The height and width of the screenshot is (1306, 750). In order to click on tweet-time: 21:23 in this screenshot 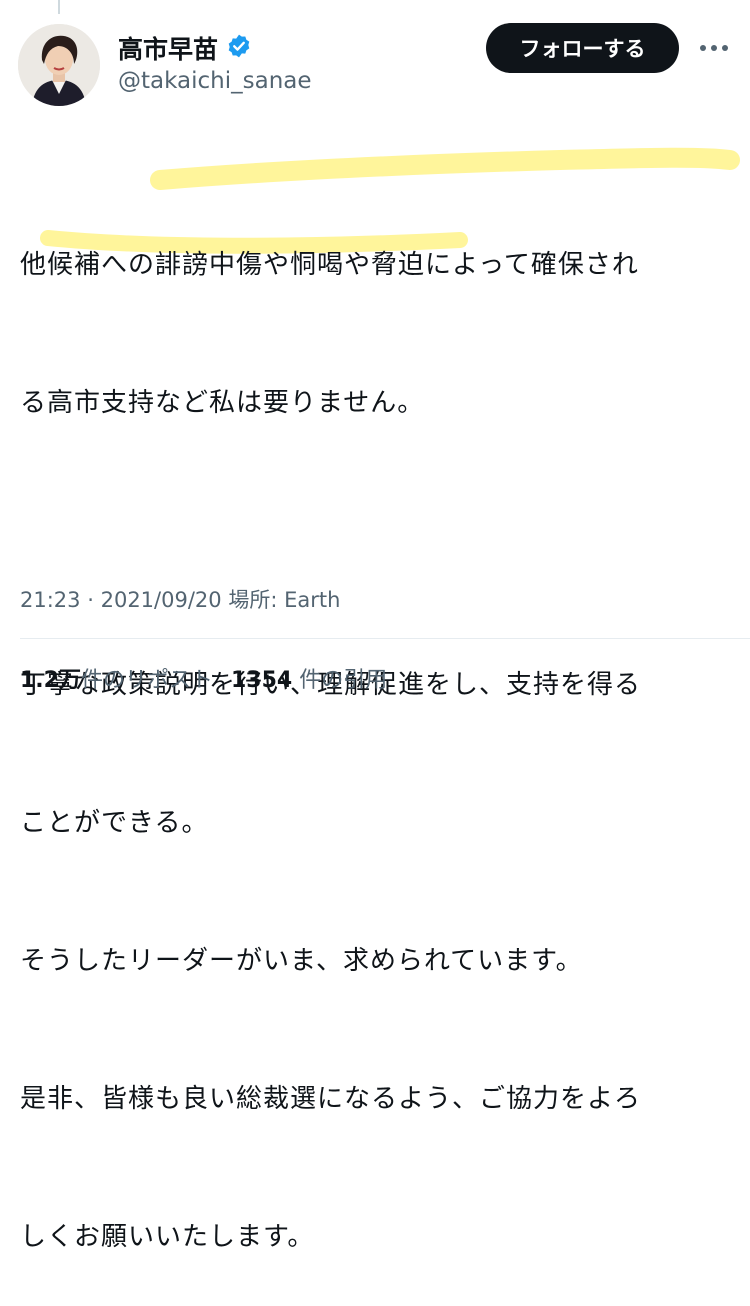, I will do `click(50, 600)`.